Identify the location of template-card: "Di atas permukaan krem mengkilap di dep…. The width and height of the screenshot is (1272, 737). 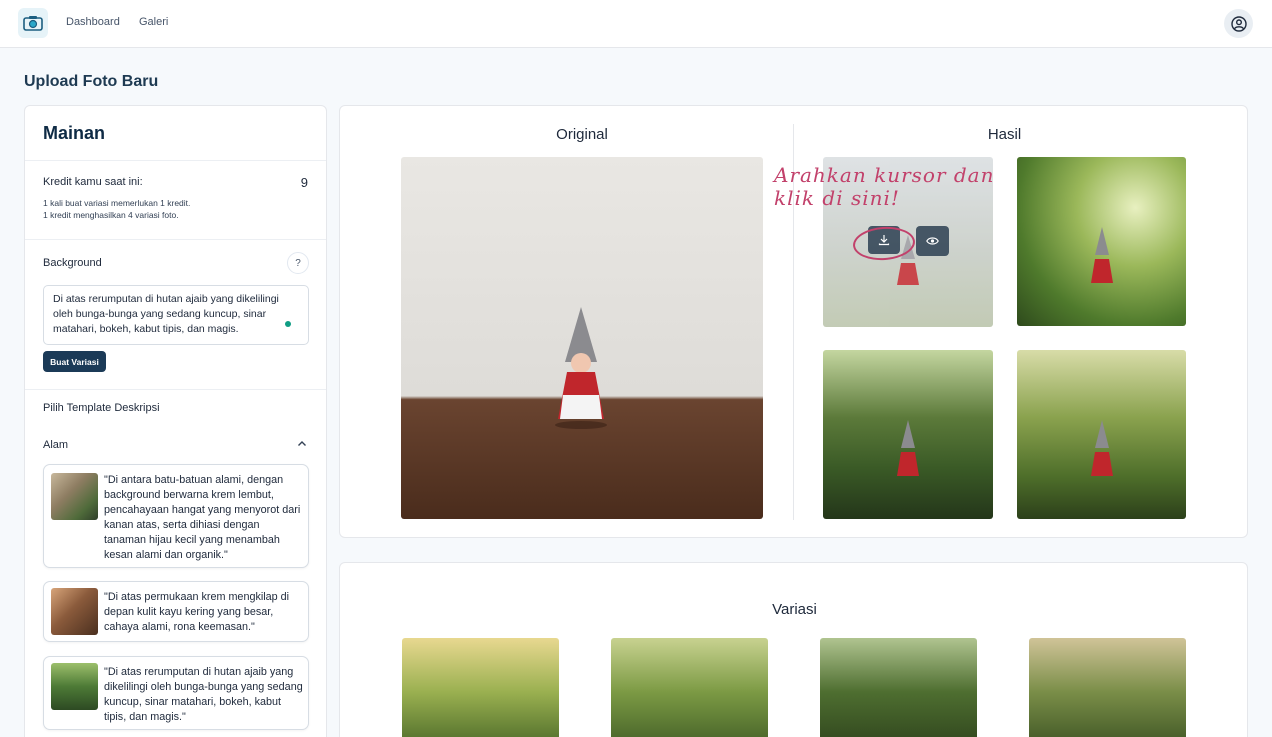
(176, 611).